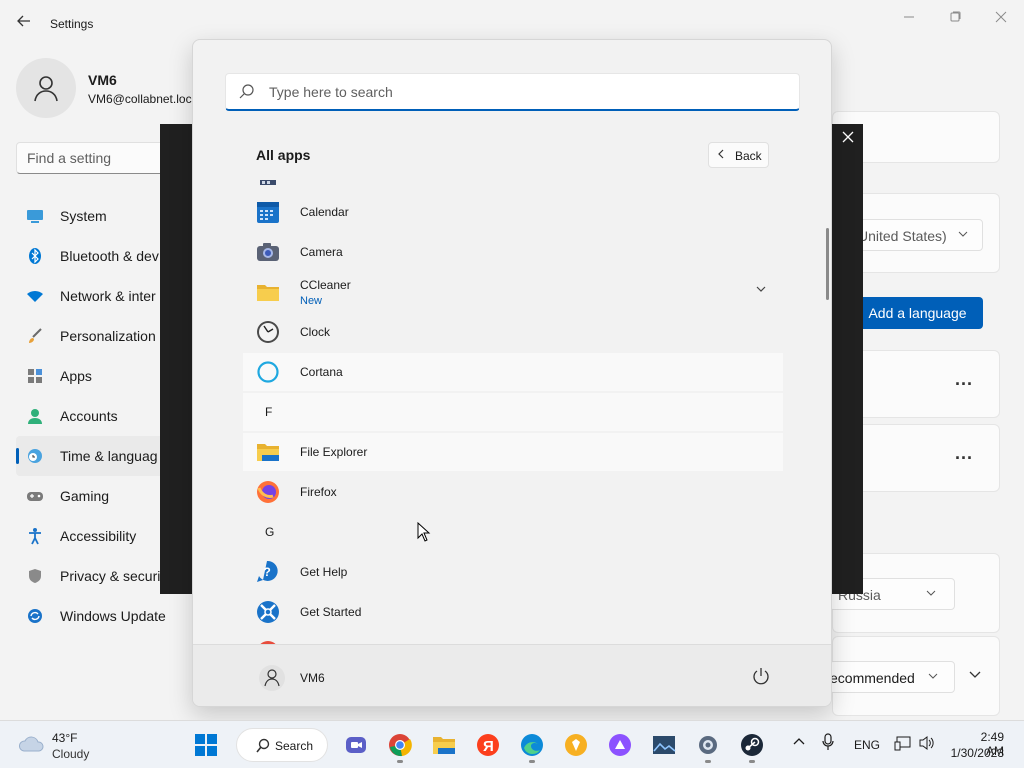 The height and width of the screenshot is (768, 1024). What do you see at coordinates (400, 745) in the screenshot?
I see `chrome-icon` at bounding box center [400, 745].